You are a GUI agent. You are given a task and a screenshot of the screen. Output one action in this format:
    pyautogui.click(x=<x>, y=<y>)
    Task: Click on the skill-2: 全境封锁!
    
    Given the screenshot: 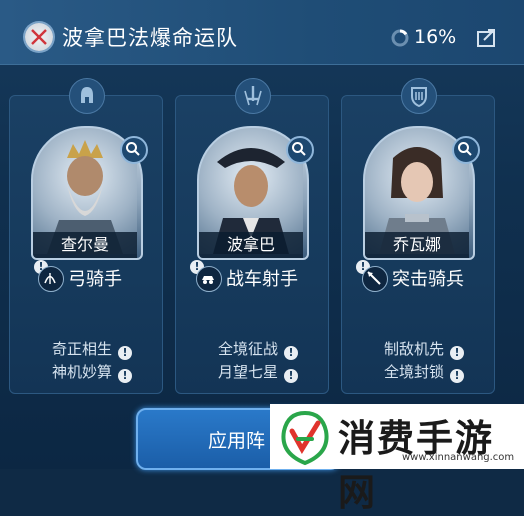 What is the action you would take?
    pyautogui.click(x=424, y=372)
    